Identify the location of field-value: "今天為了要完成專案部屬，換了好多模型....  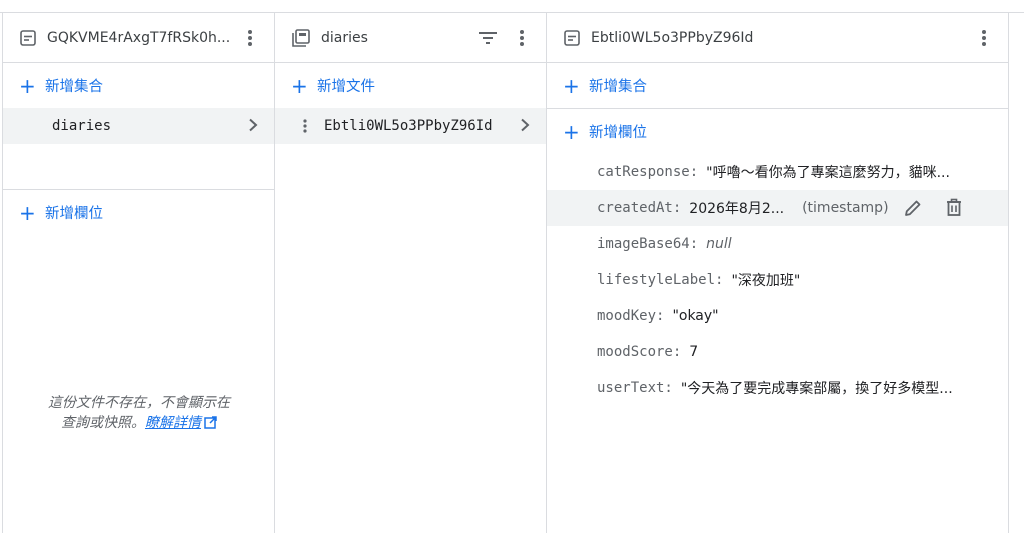
(816, 389).